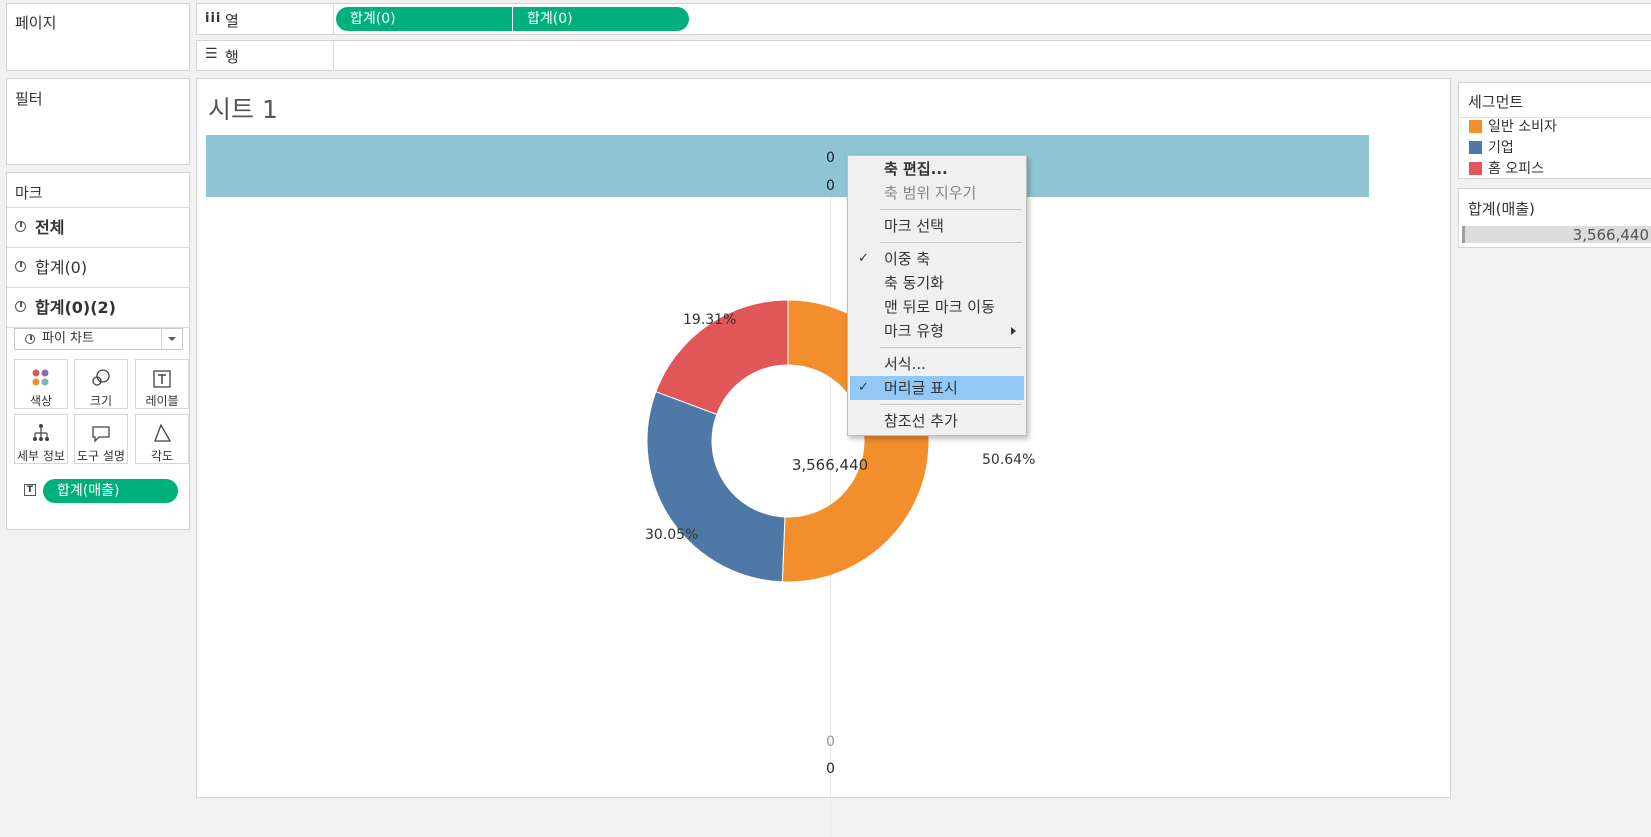 The height and width of the screenshot is (837, 1651). Describe the element at coordinates (1501, 209) in the screenshot. I see `size-legend-title: 합계(매출)` at that location.